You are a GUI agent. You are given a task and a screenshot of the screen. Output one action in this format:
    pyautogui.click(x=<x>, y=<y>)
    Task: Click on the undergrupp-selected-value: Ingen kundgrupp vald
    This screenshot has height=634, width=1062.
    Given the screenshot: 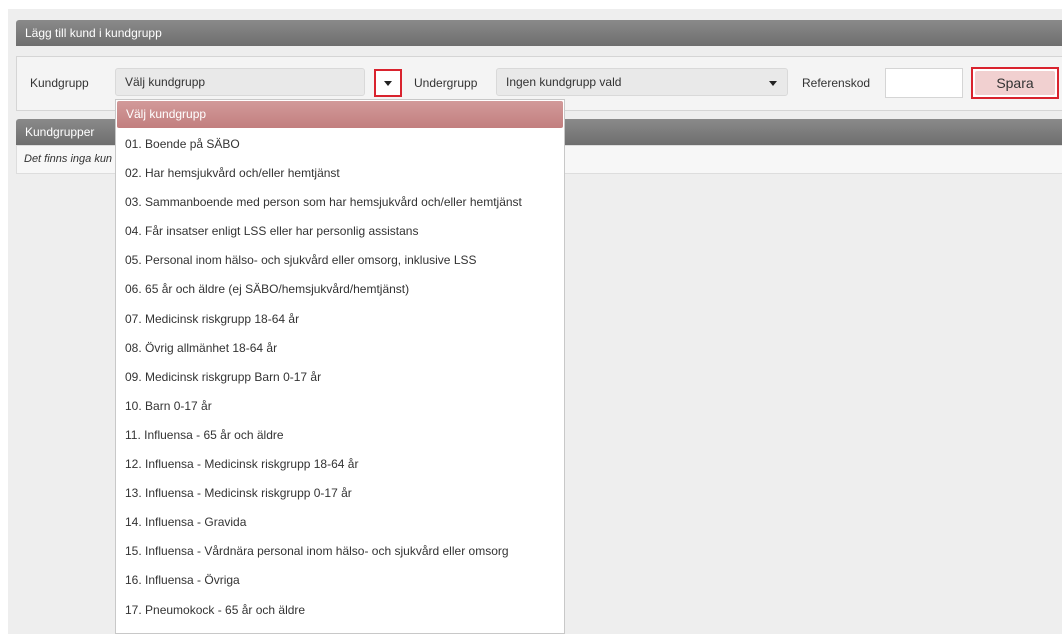 What is the action you would take?
    pyautogui.click(x=564, y=82)
    